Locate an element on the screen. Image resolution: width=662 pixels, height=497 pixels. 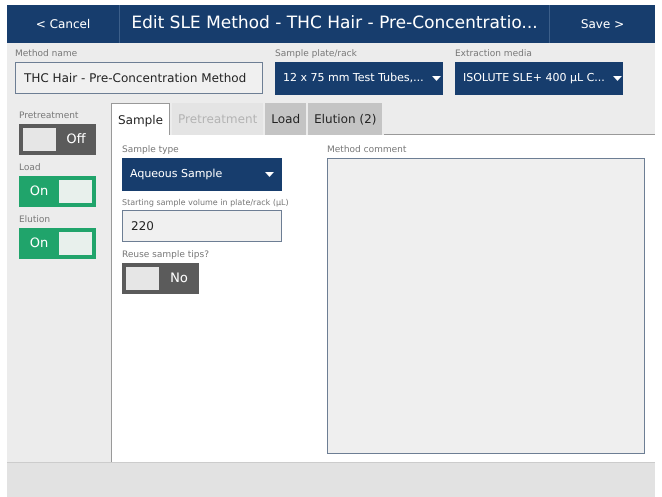
sample-volume-field: 220 is located at coordinates (202, 226).